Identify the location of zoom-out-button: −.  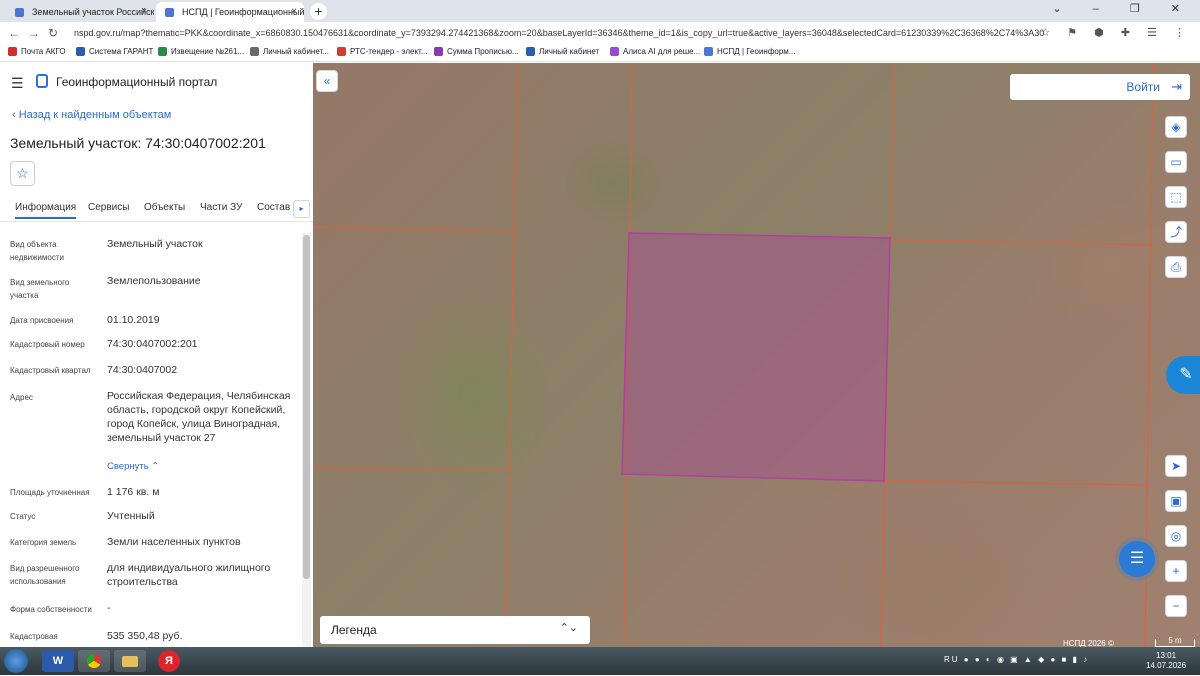
(1176, 606).